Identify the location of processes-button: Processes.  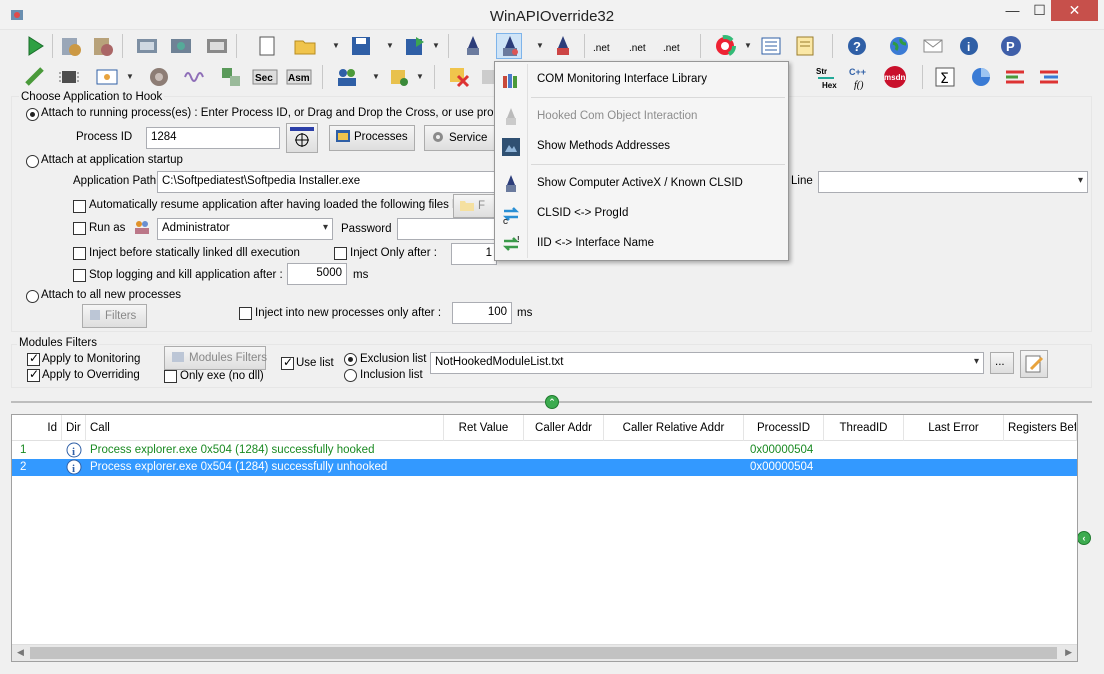
(372, 138).